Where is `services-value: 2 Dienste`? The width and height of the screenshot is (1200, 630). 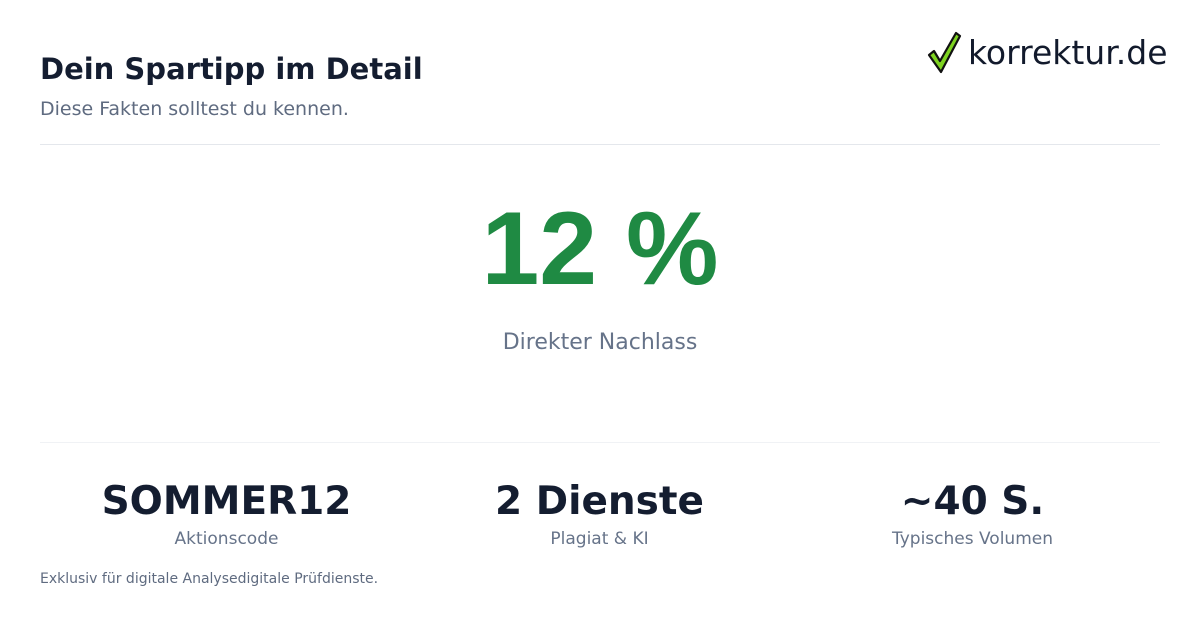 services-value: 2 Dienste is located at coordinates (599, 501).